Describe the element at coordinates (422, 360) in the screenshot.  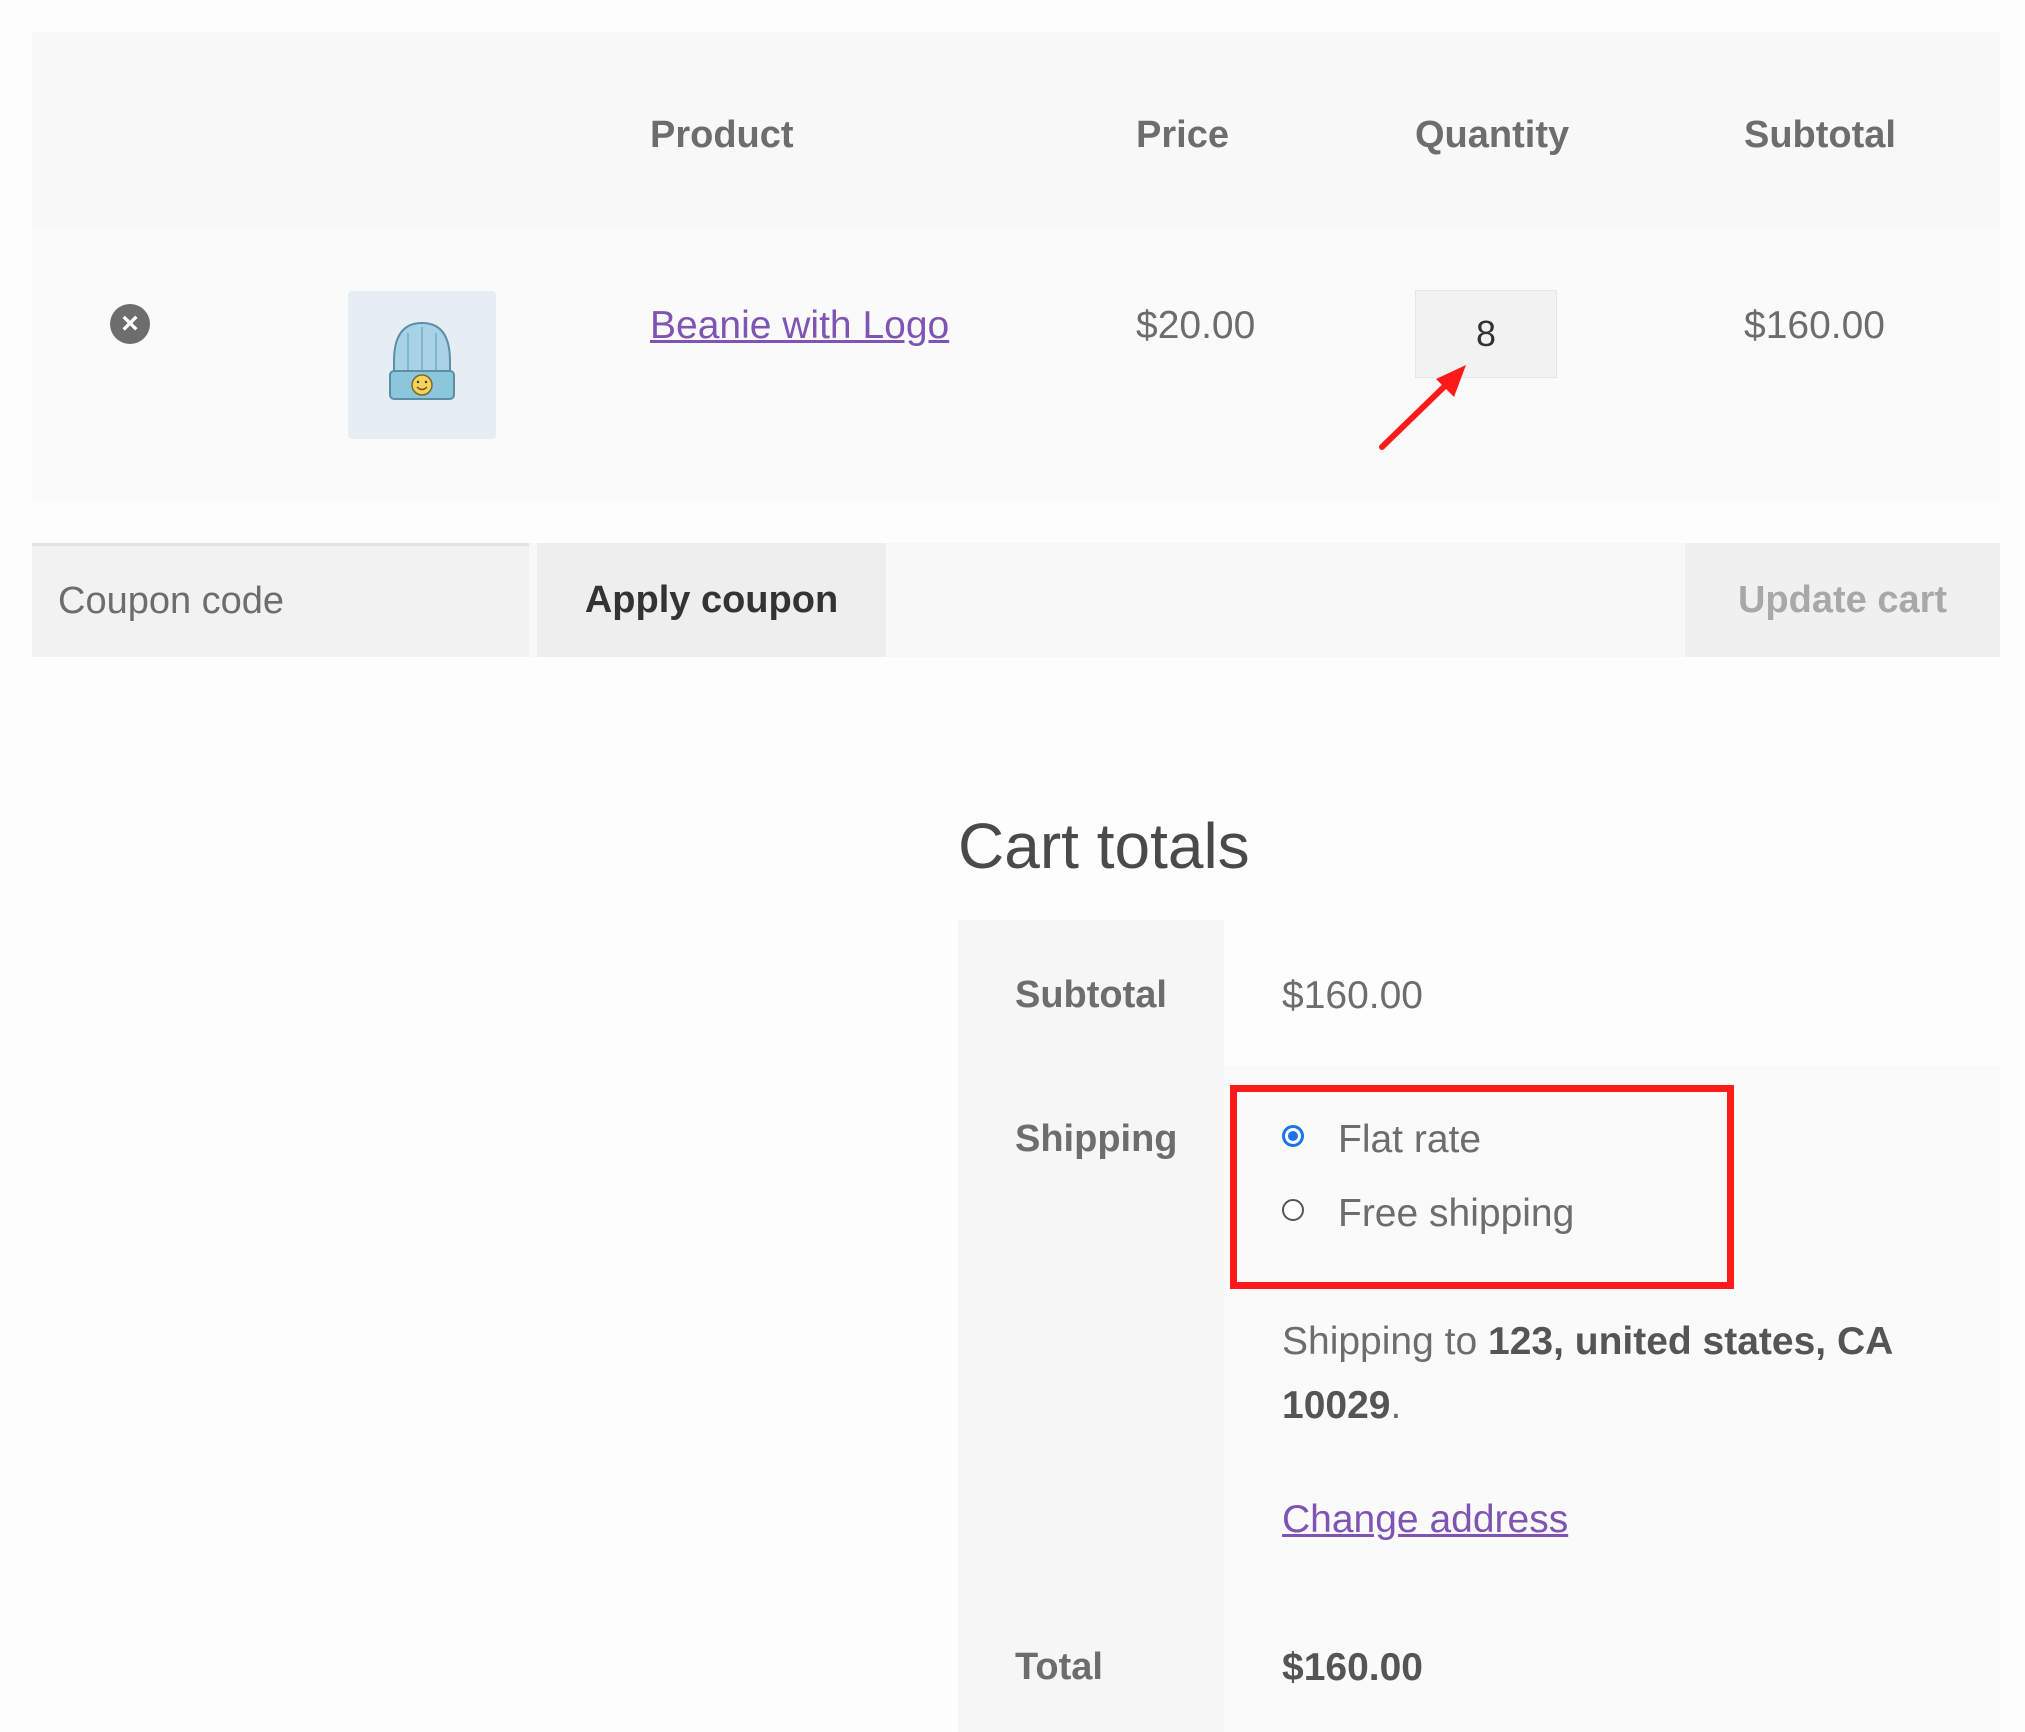
I see `beanie-icon` at that location.